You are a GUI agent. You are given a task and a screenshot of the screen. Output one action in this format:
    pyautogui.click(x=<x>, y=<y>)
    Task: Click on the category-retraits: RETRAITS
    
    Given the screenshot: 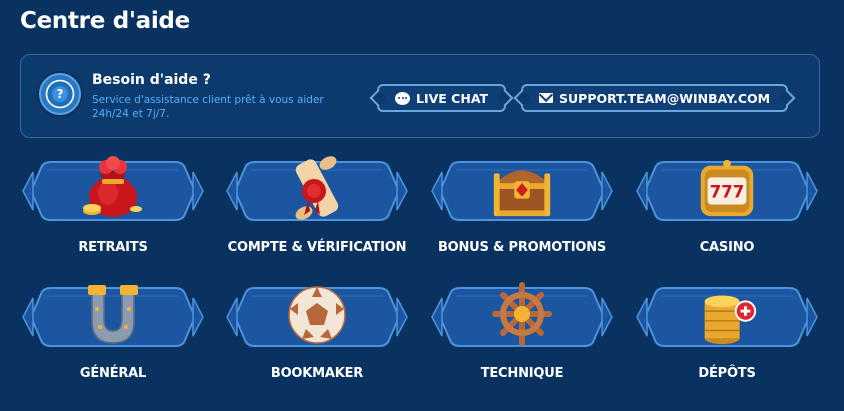 What is the action you would take?
    pyautogui.click(x=113, y=212)
    